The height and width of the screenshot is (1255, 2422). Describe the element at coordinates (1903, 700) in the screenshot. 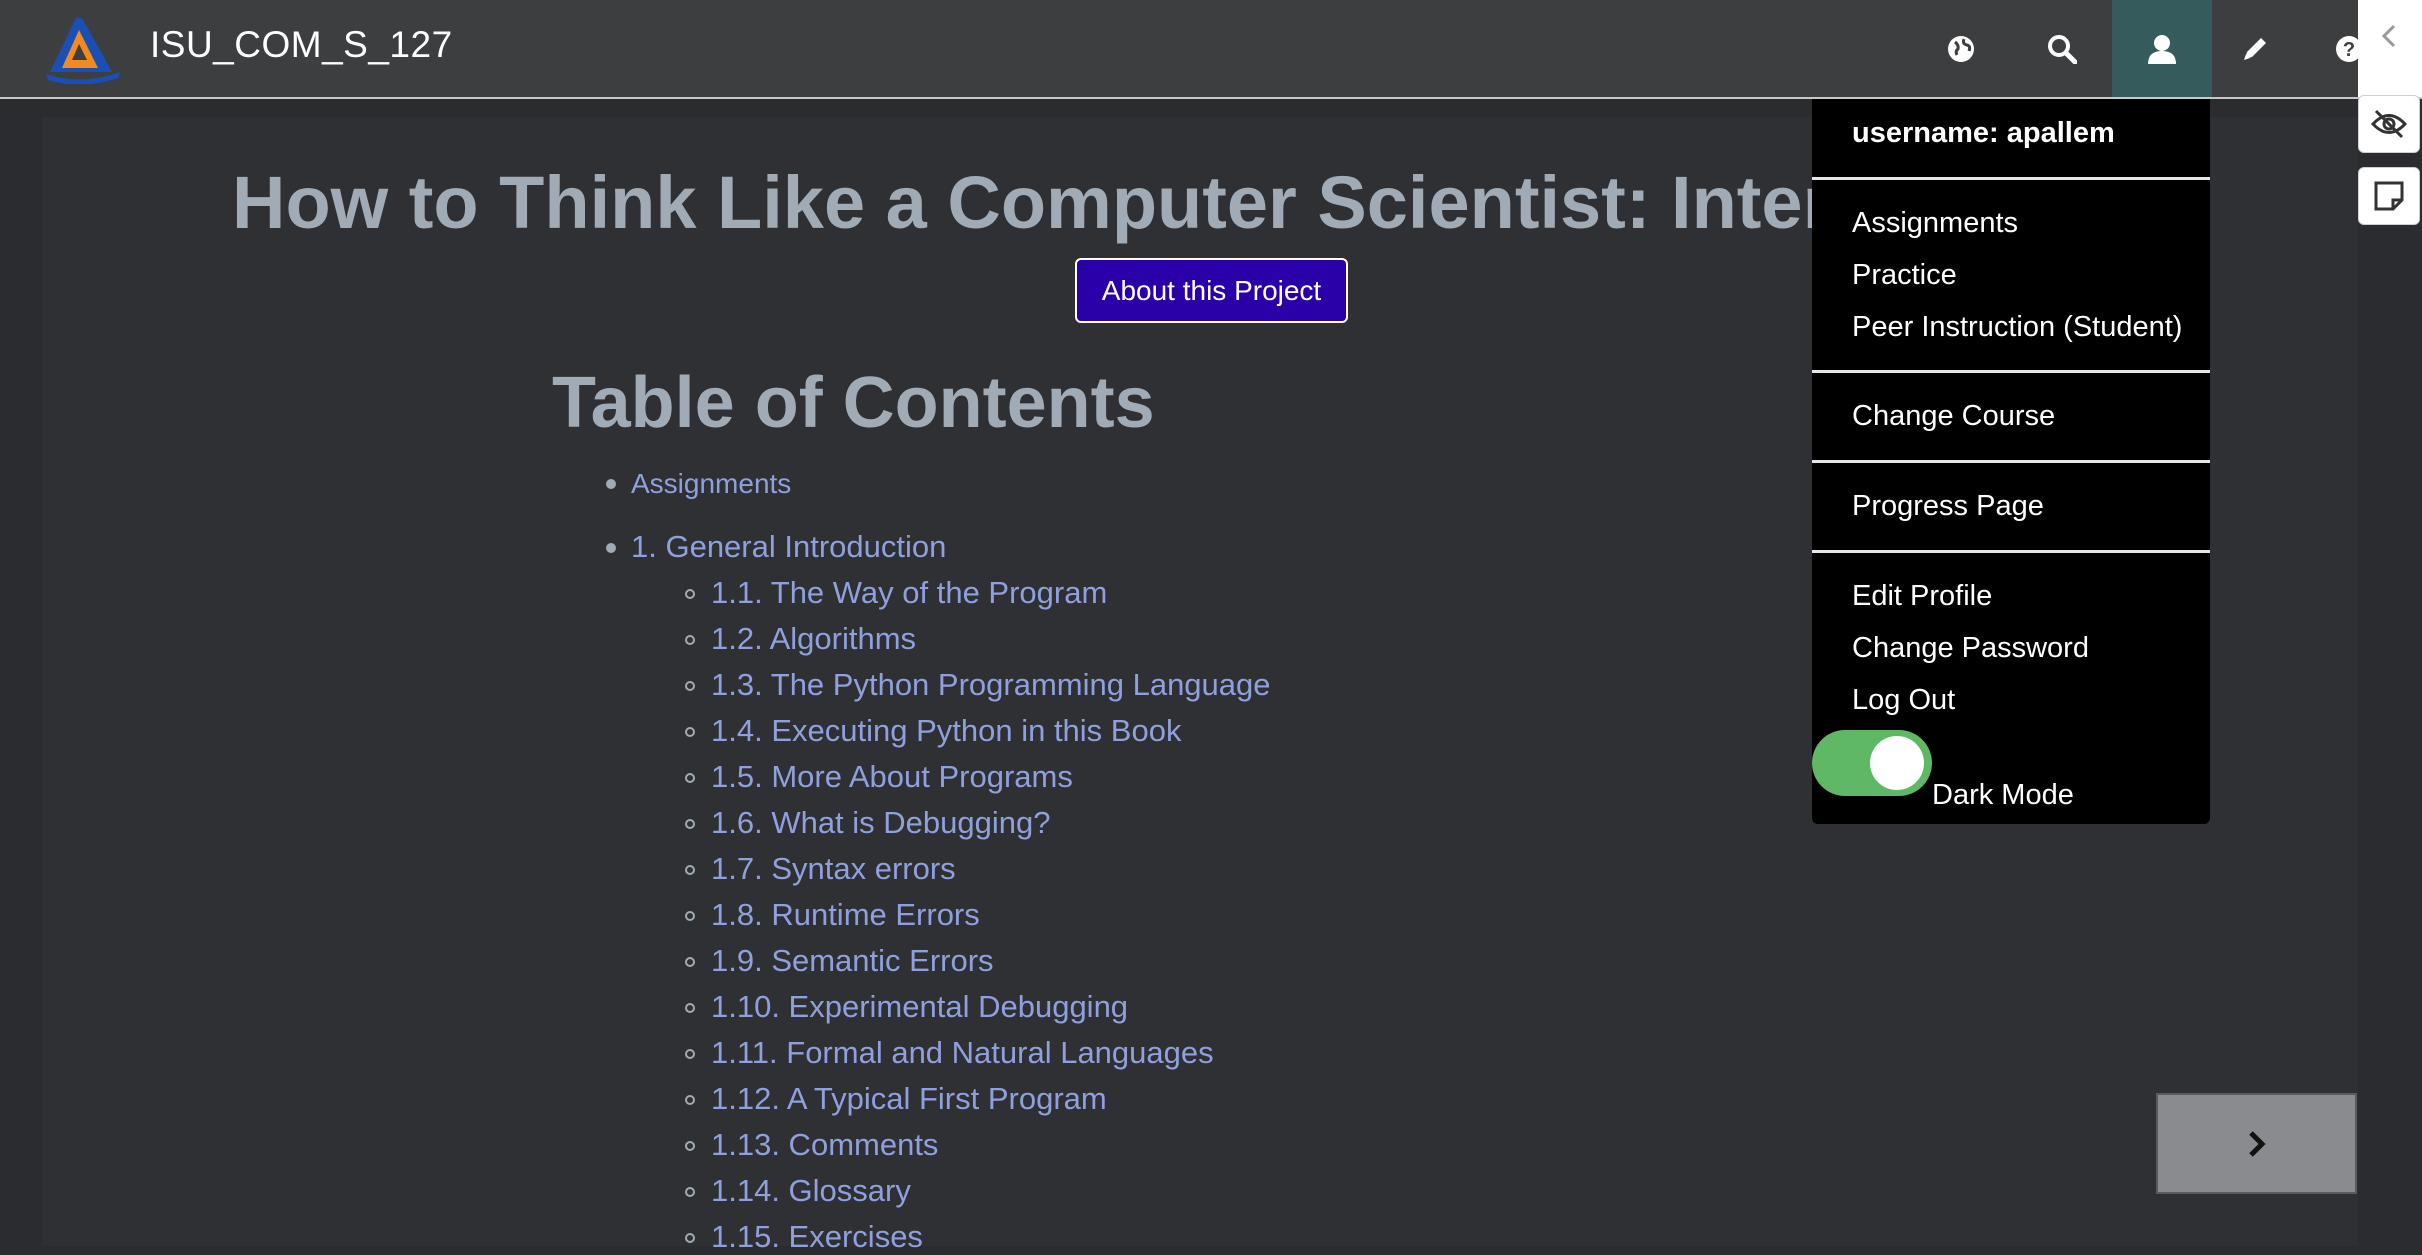

I see `menu-item-log-out: Log Out` at that location.